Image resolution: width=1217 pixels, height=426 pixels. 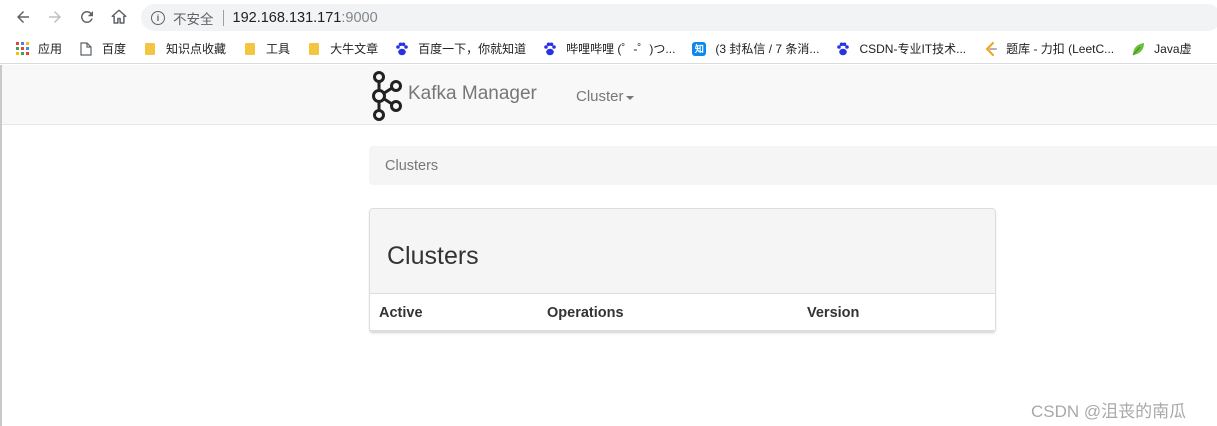 I want to click on arrow-left-icon, so click(x=23, y=17).